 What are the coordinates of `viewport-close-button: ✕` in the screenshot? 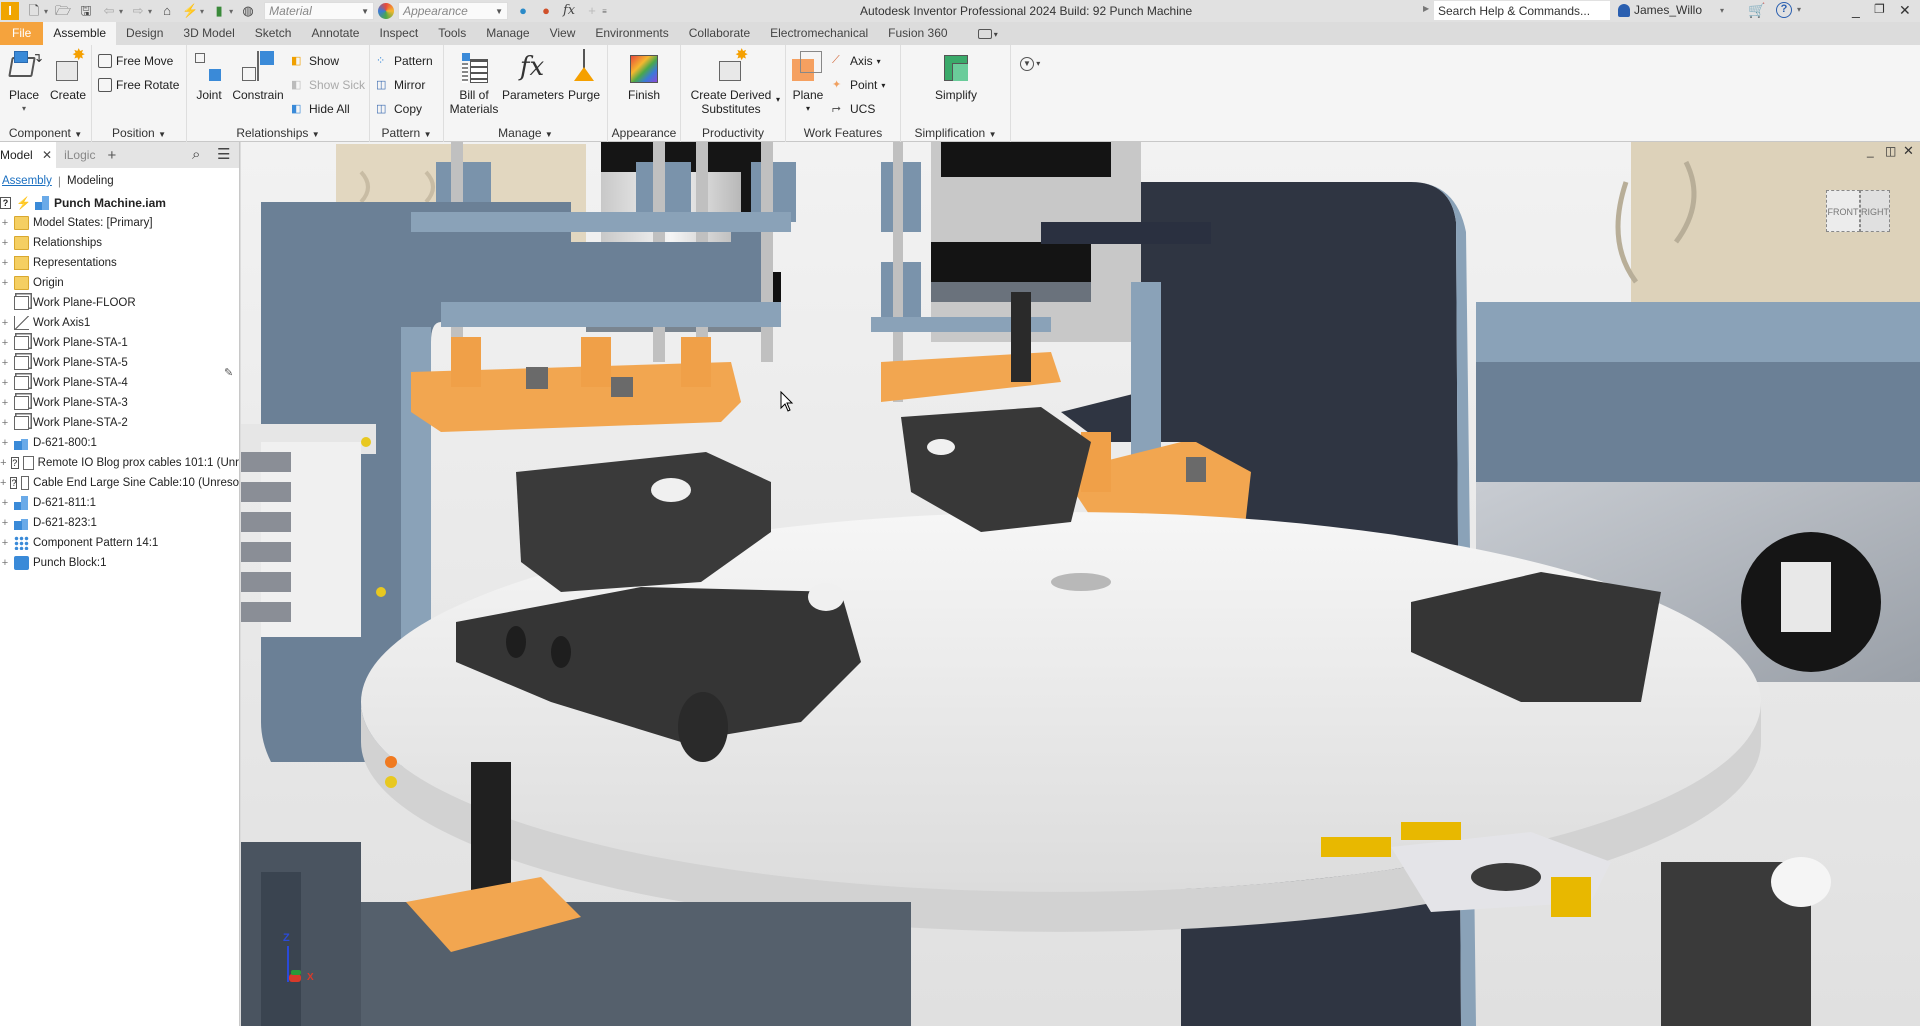 It's located at (1908, 151).